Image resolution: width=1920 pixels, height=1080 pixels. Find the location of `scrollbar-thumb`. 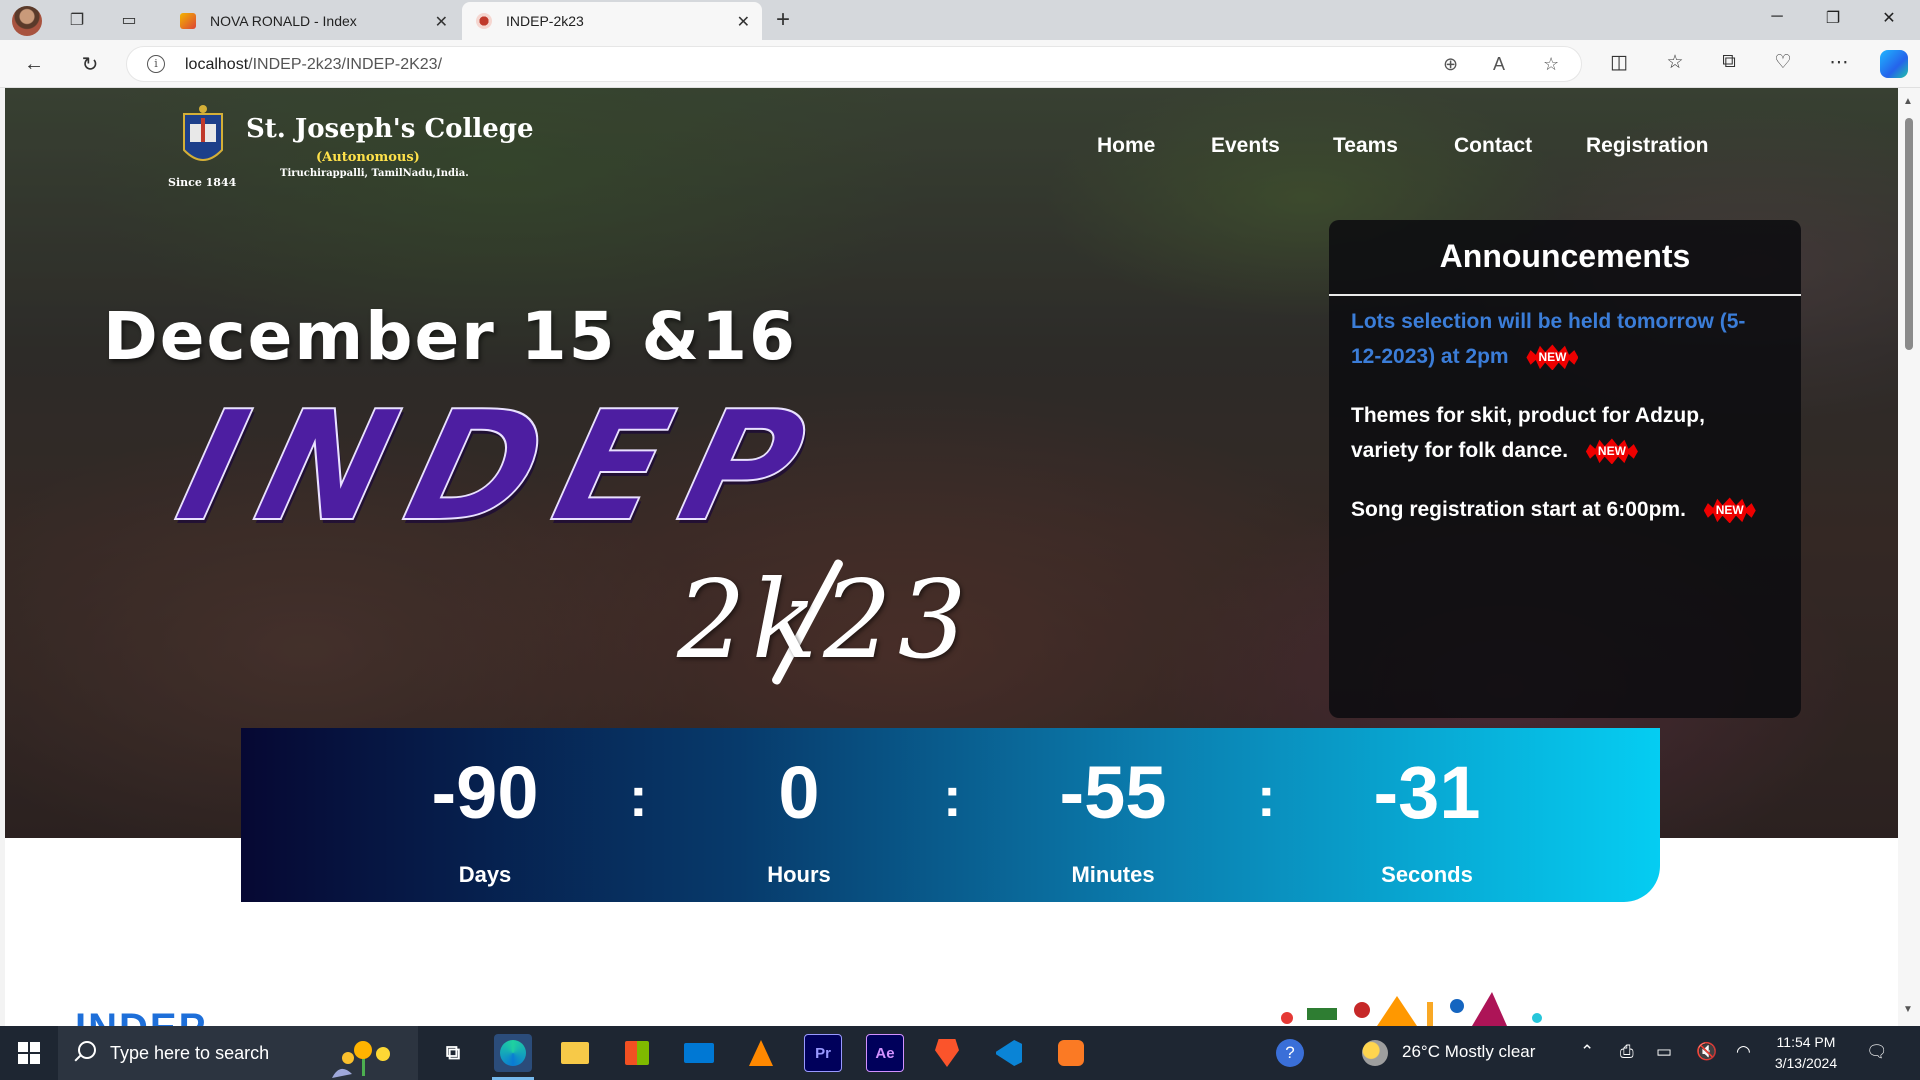

scrollbar-thumb is located at coordinates (1909, 234).